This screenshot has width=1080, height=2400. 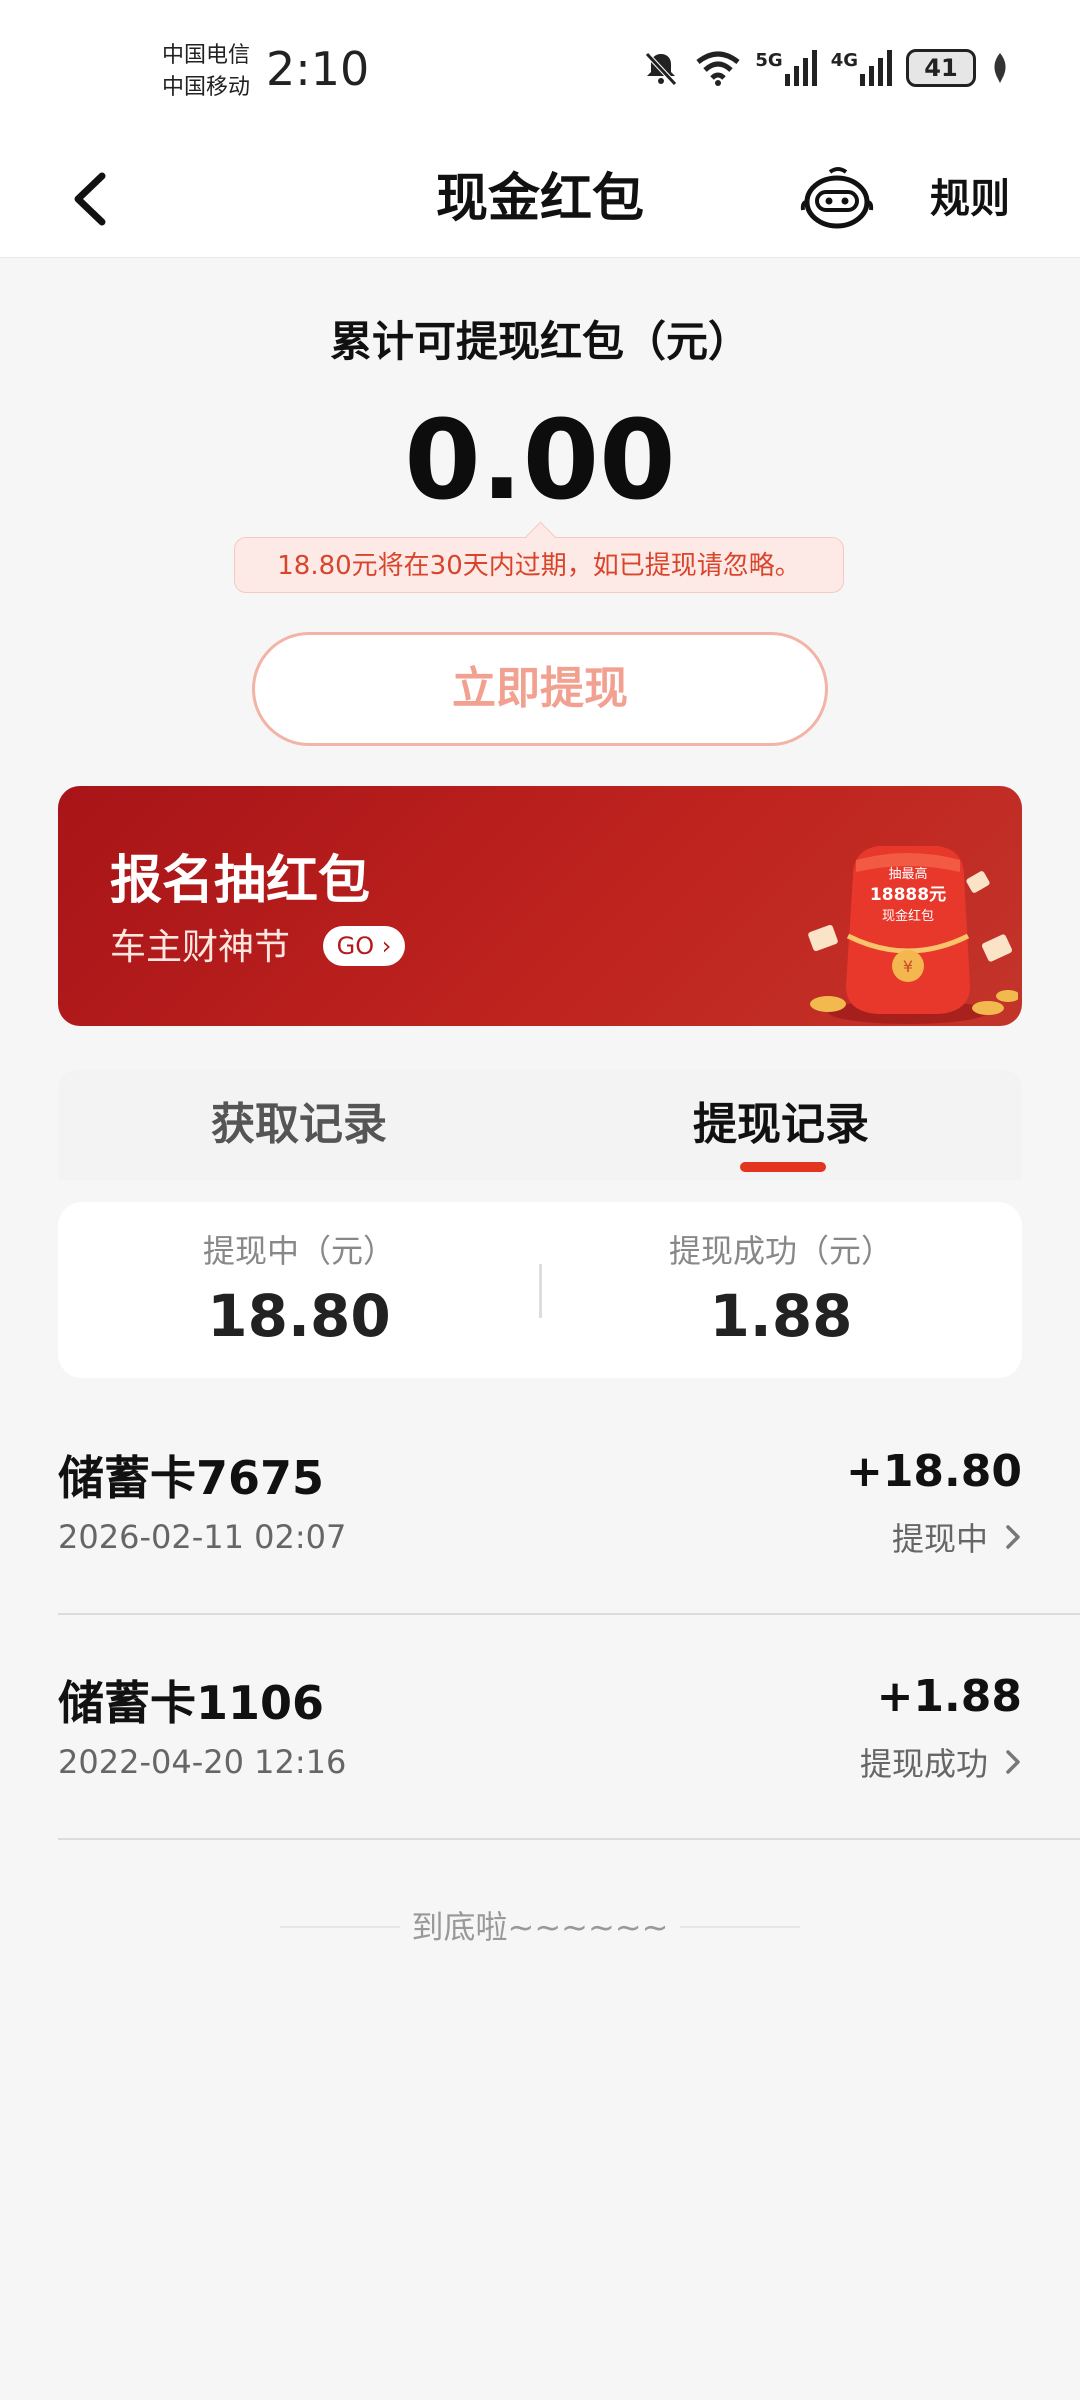 What do you see at coordinates (783, 1167) in the screenshot?
I see `active-tab-indicator` at bounding box center [783, 1167].